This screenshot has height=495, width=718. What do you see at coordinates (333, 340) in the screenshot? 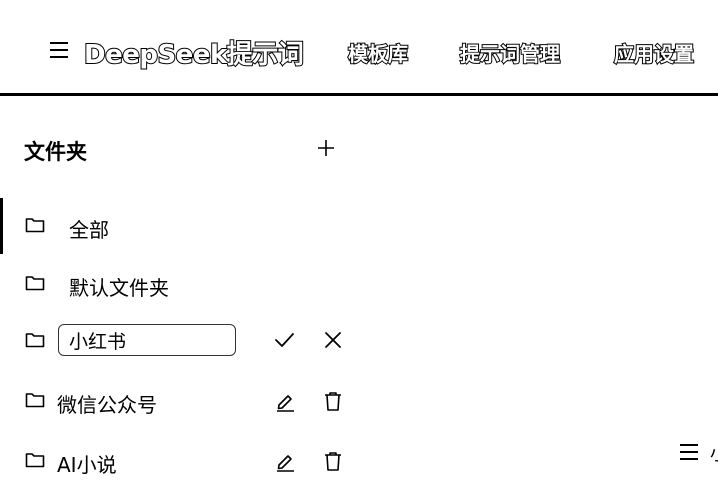
I see `cancel-close-icon` at bounding box center [333, 340].